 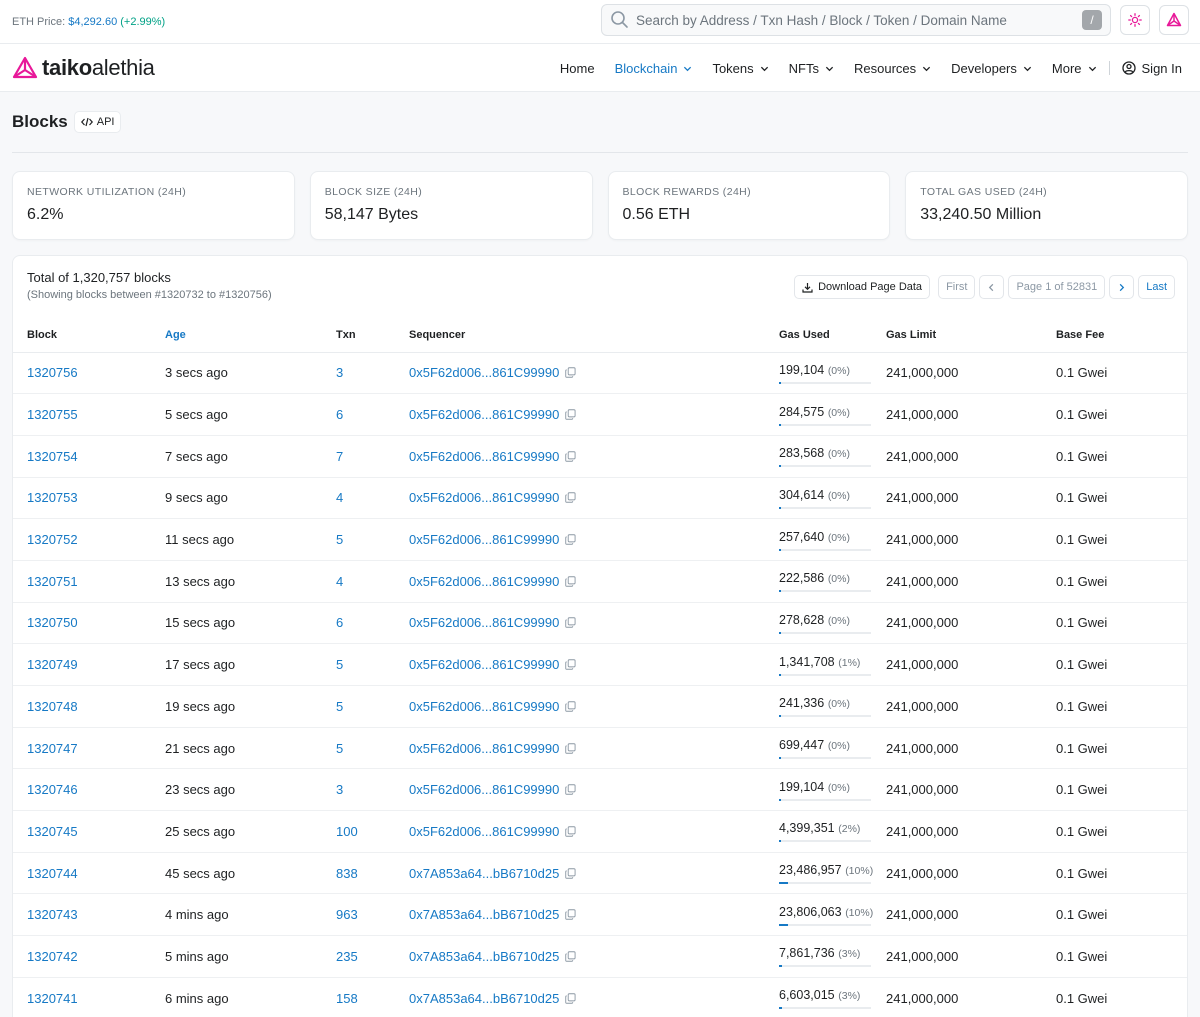 What do you see at coordinates (52, 456) in the screenshot?
I see `block-number-link: 1320754` at bounding box center [52, 456].